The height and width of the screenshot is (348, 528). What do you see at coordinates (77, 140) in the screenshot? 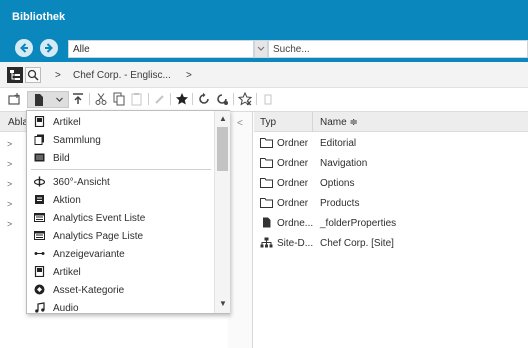
I see `menu-item-label: Sammlung` at bounding box center [77, 140].